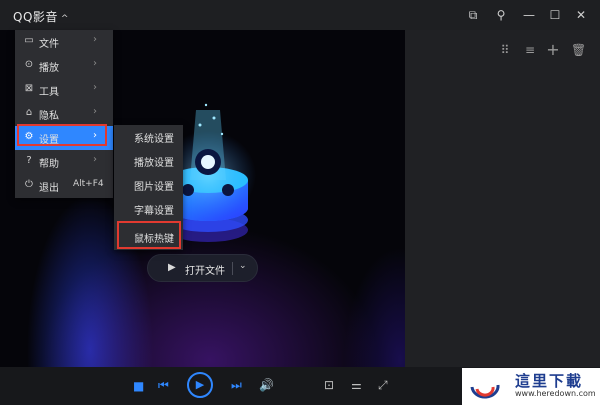 The height and width of the screenshot is (405, 600). What do you see at coordinates (62, 135) in the screenshot?
I see `highlight-box-settings` at bounding box center [62, 135].